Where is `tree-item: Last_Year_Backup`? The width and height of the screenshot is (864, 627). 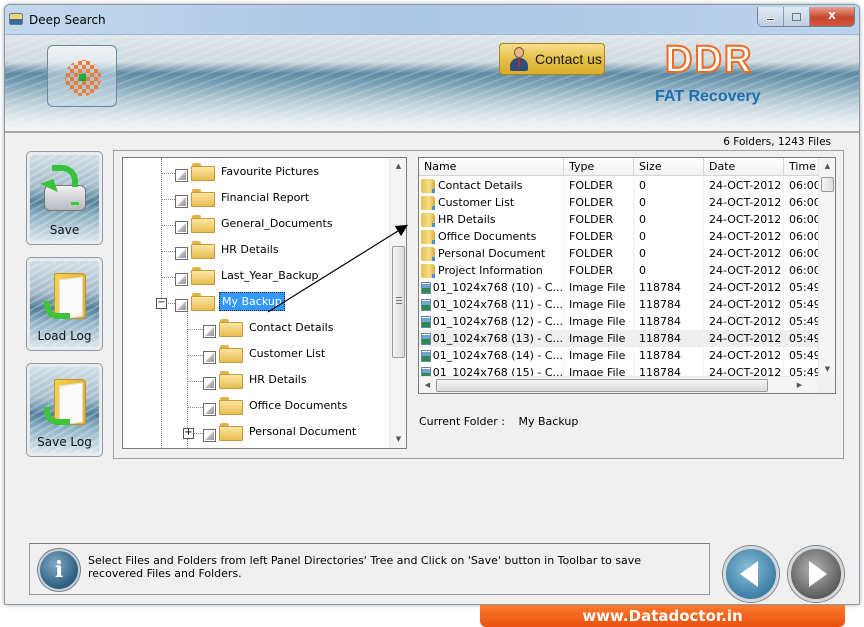 tree-item: Last_Year_Backup is located at coordinates (248, 275).